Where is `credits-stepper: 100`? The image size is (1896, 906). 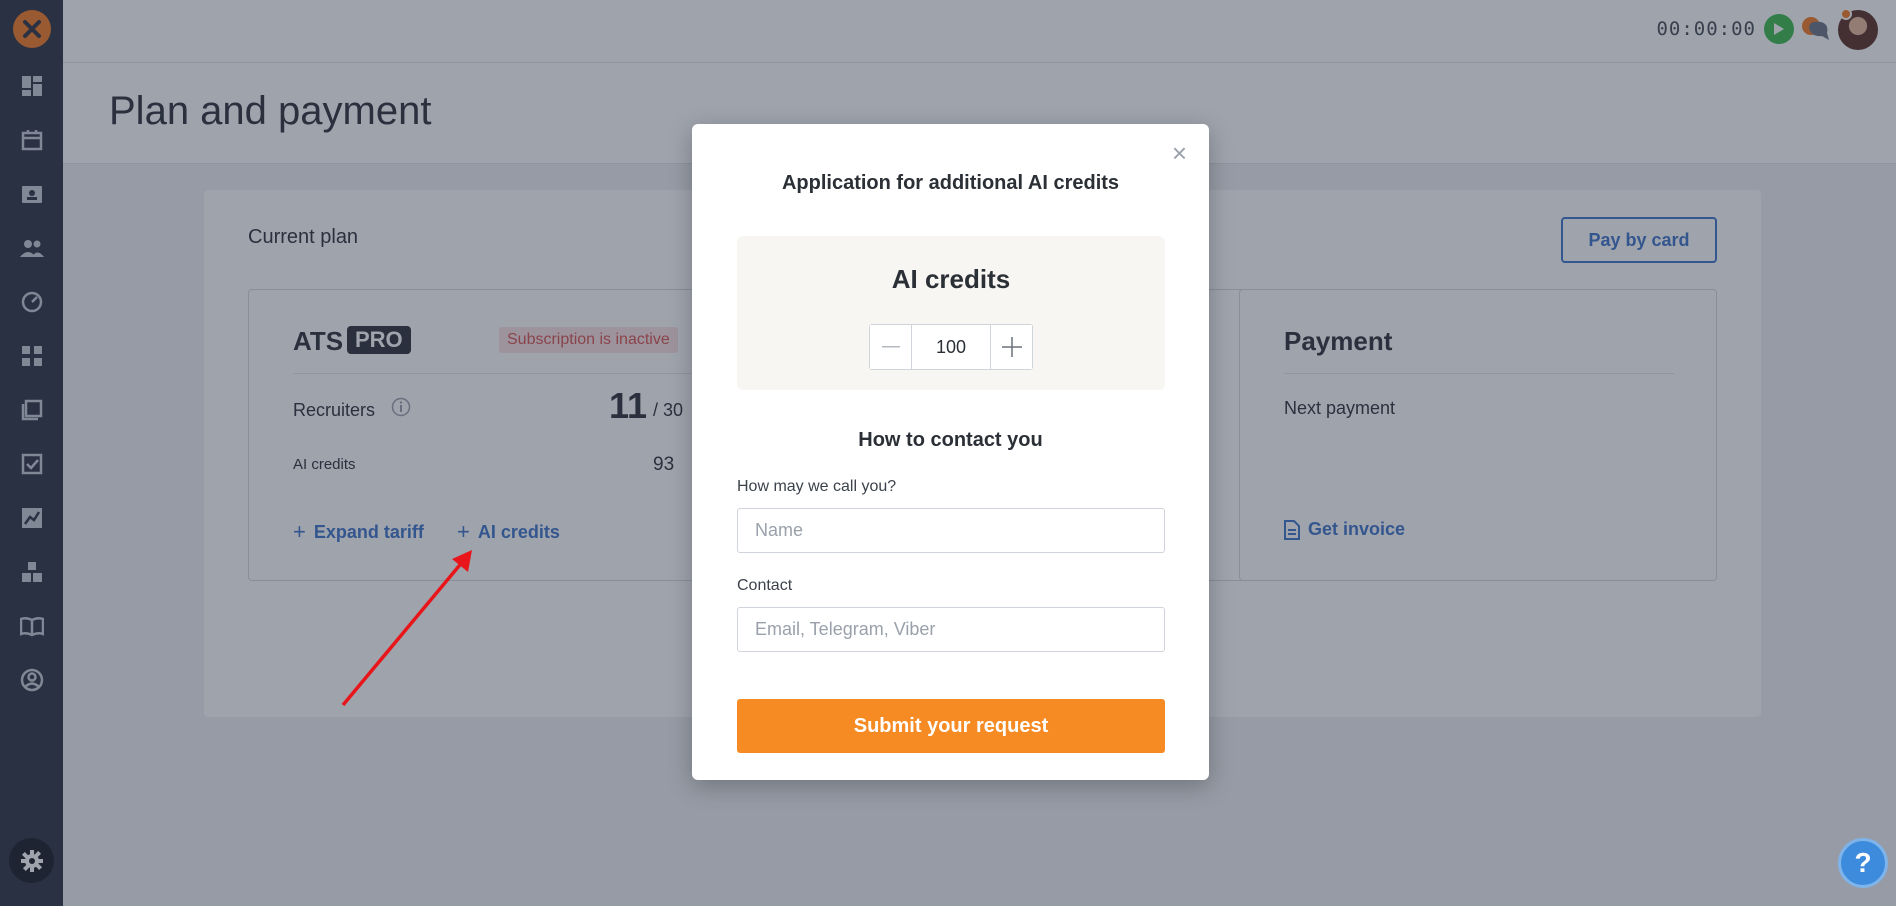 credits-stepper: 100 is located at coordinates (951, 347).